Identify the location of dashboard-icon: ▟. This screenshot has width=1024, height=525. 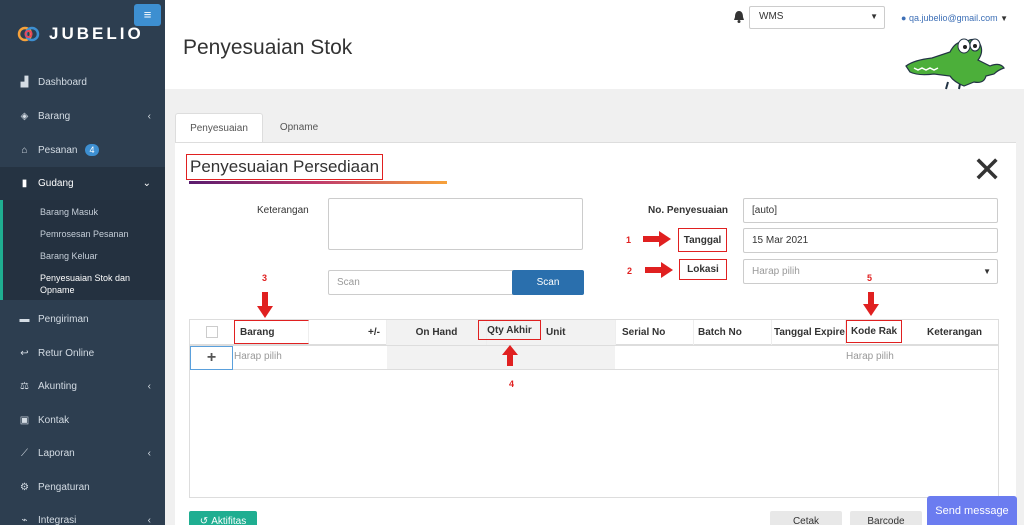
(24, 82).